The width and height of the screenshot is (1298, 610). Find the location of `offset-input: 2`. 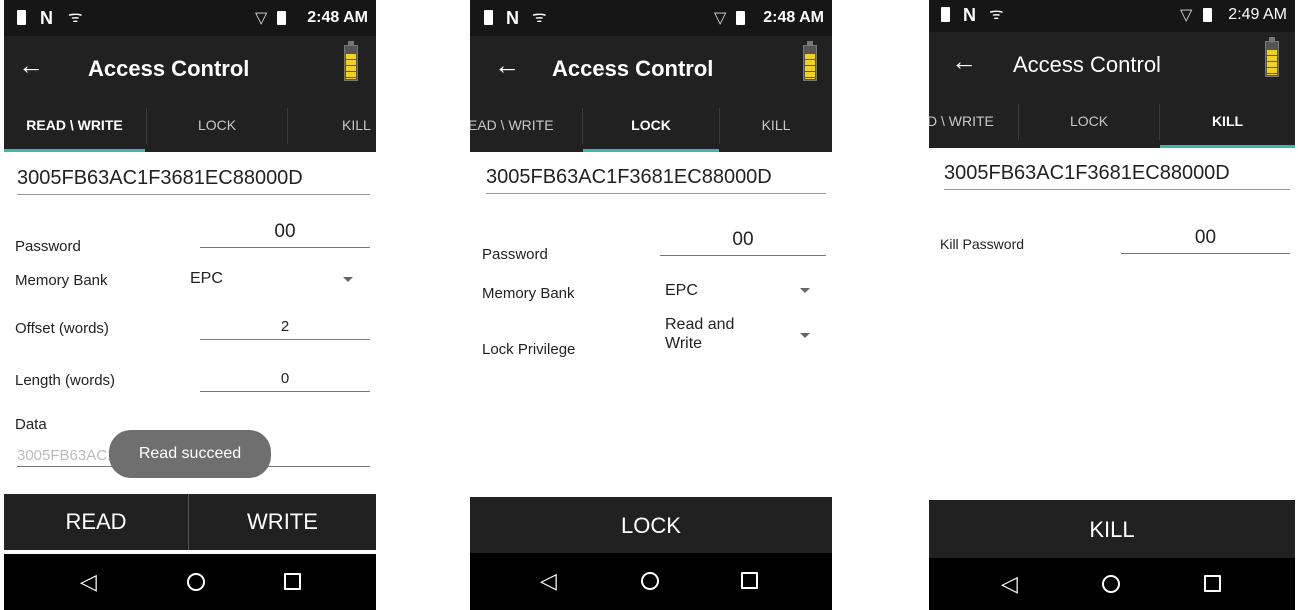

offset-input: 2 is located at coordinates (285, 329).